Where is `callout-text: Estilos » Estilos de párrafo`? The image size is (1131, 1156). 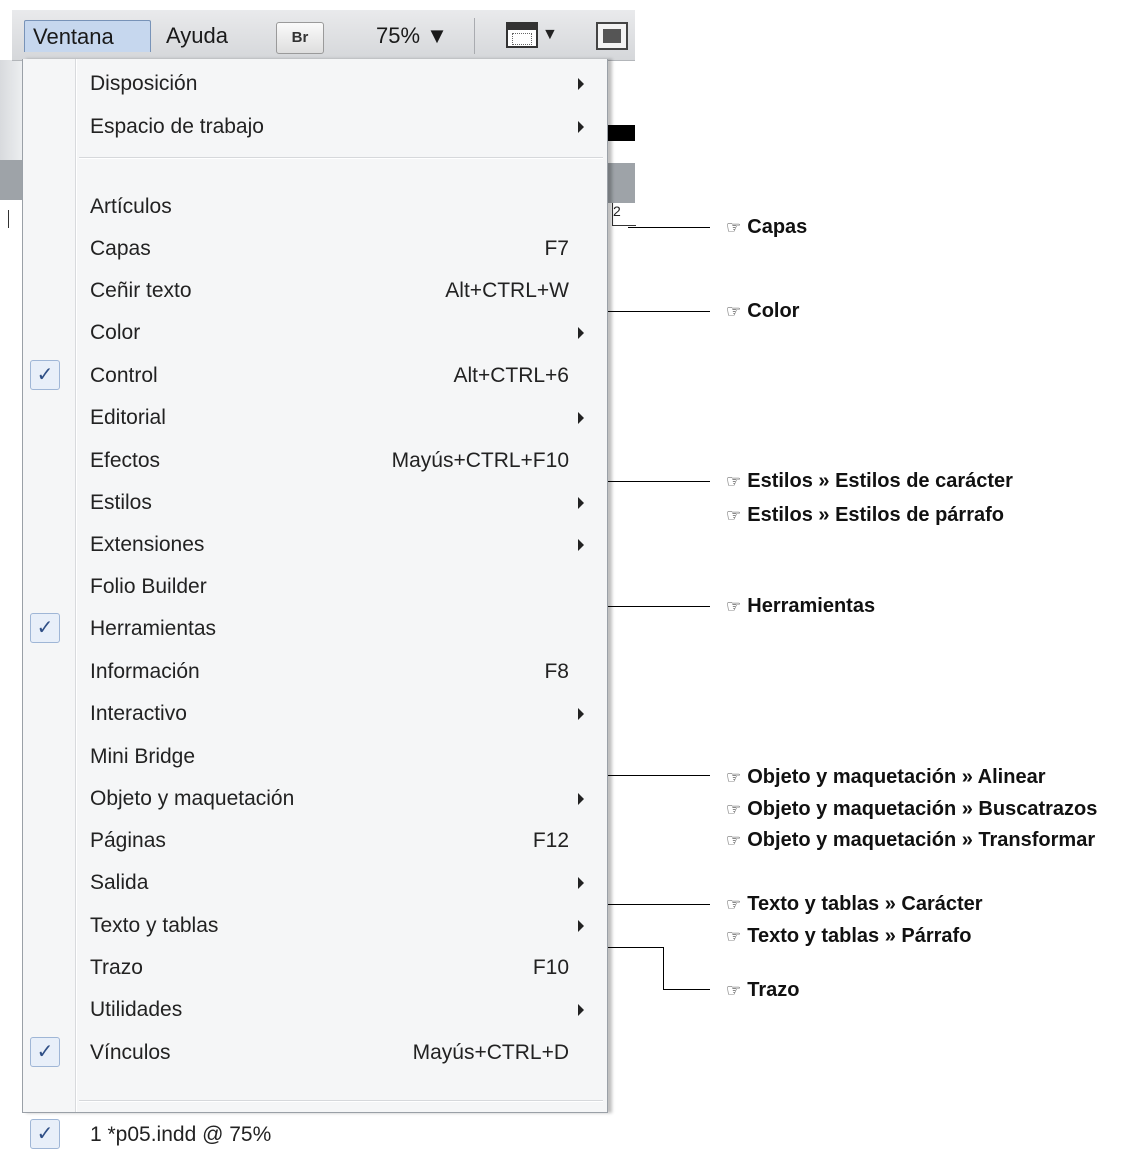
callout-text: Estilos » Estilos de párrafo is located at coordinates (875, 515).